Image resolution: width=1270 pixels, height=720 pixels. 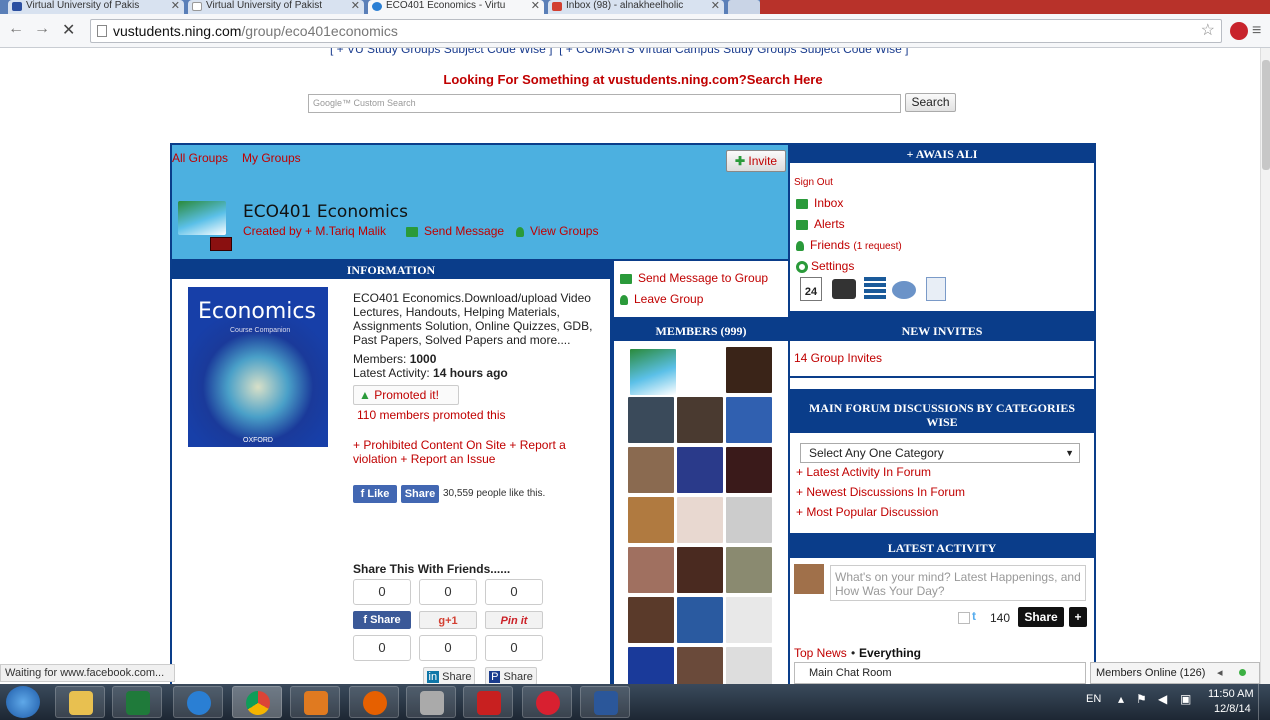 What do you see at coordinates (375, 494) in the screenshot?
I see `facebook-like-button: f Like` at bounding box center [375, 494].